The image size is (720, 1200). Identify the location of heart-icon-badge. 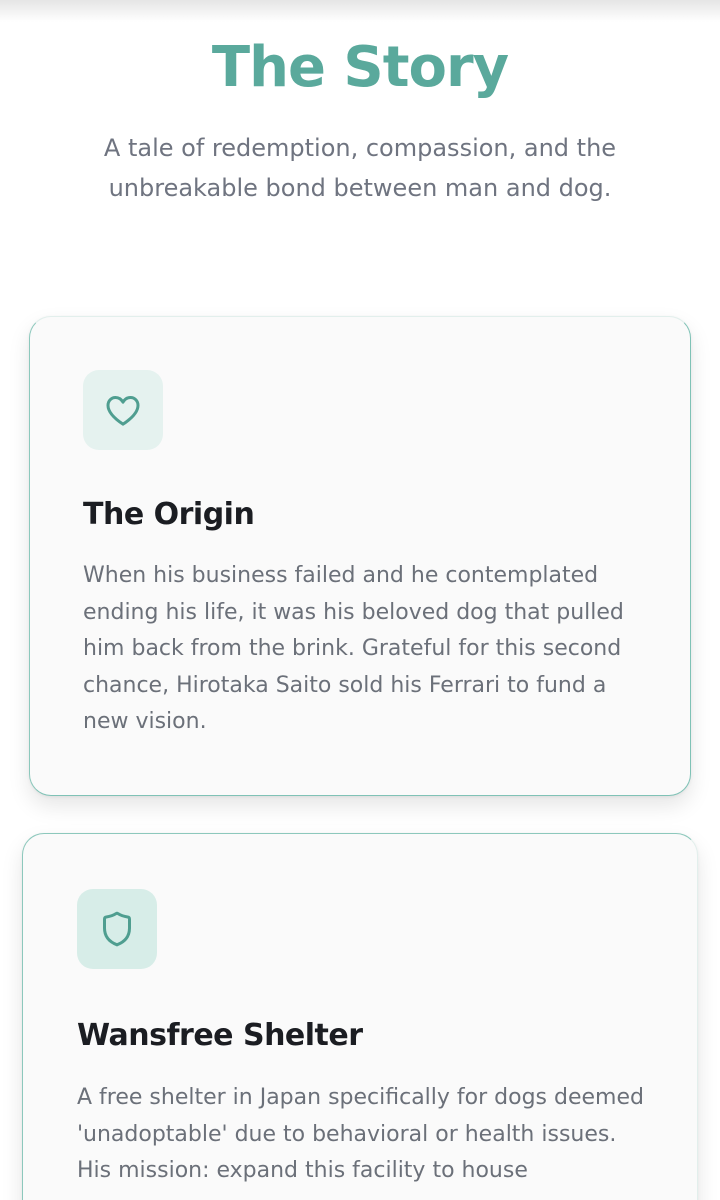
(123, 410).